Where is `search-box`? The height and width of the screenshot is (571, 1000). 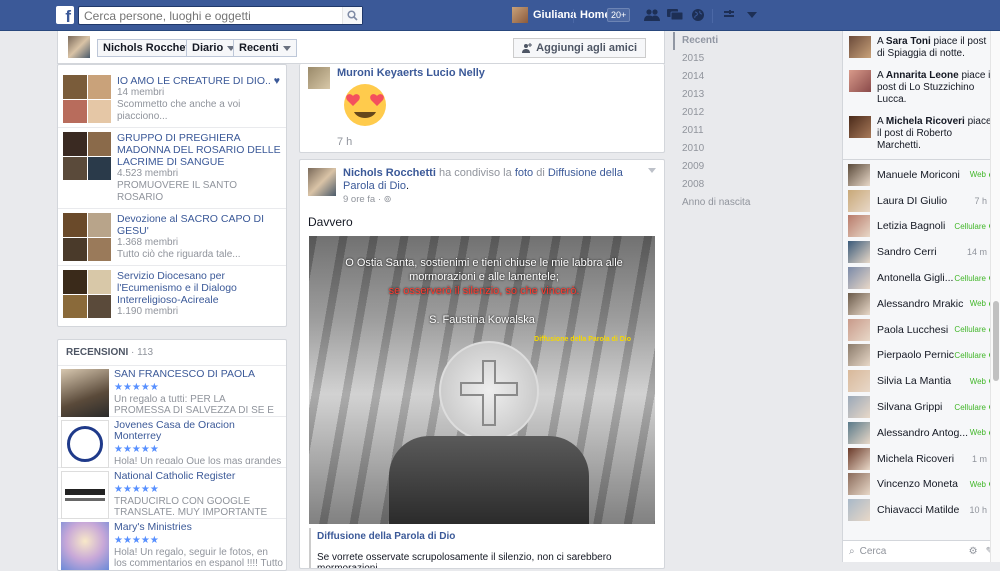
search-box is located at coordinates (220, 15).